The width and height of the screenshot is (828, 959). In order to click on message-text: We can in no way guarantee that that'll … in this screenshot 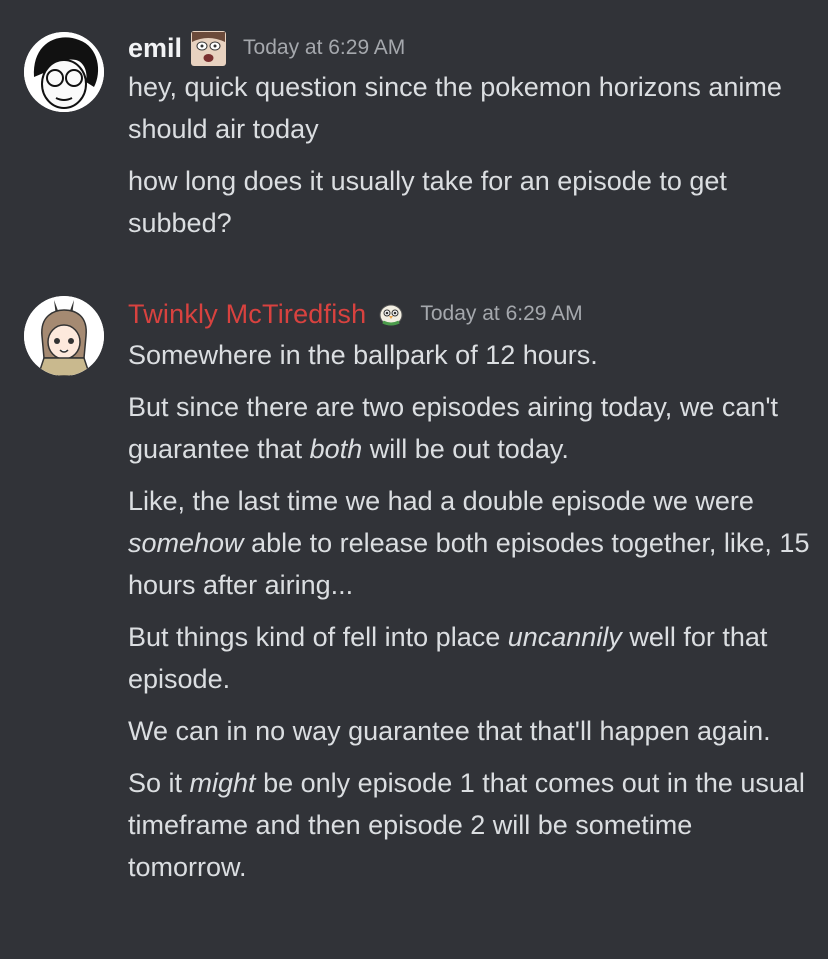, I will do `click(449, 731)`.